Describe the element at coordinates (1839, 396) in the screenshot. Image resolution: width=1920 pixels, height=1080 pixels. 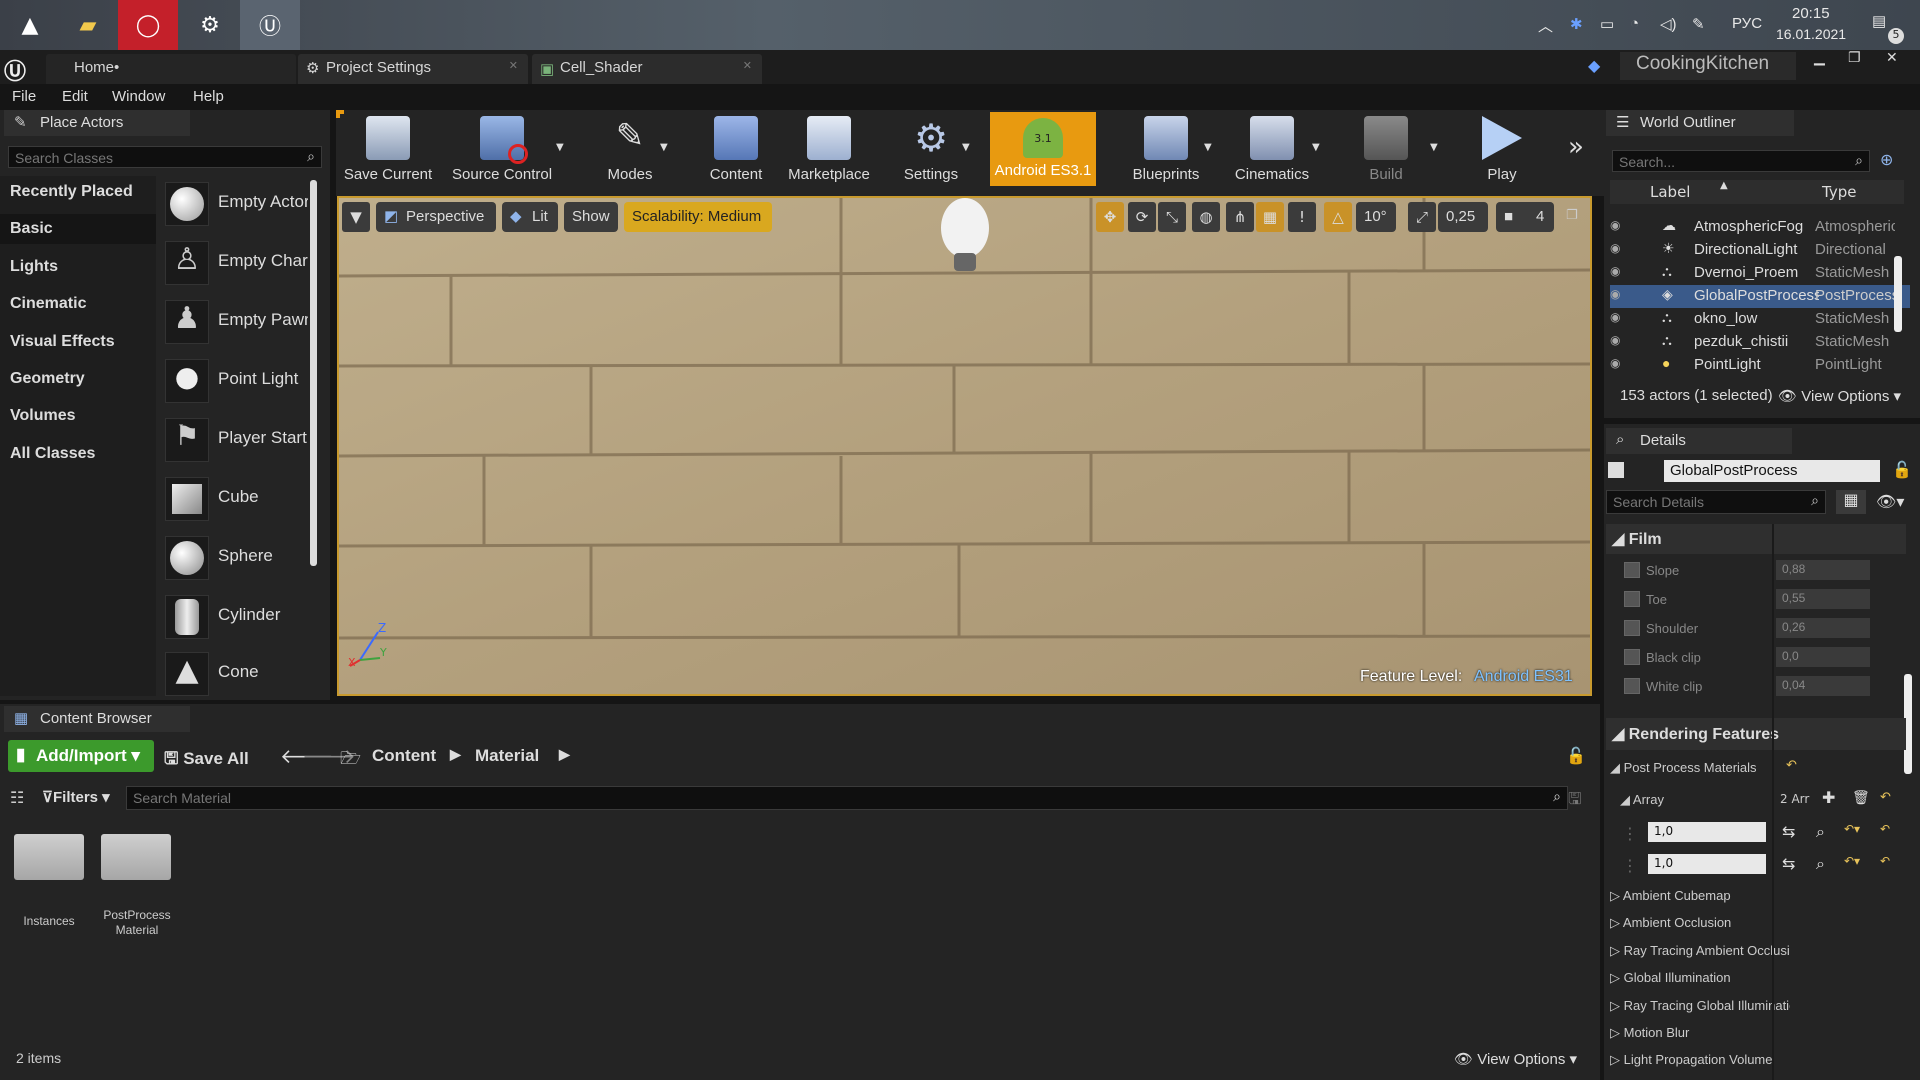
I see `outliner-view-options-button: 👁 View Options ▾` at that location.